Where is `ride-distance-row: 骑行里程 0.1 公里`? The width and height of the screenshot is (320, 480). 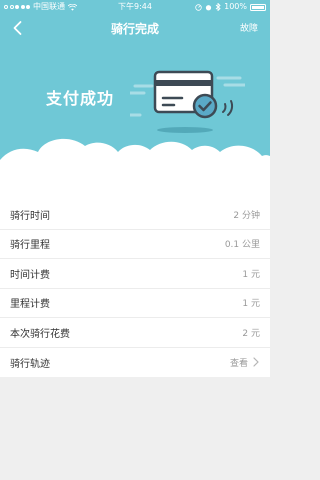
ride-distance-row: 骑行里程 0.1 公里 is located at coordinates (135, 244).